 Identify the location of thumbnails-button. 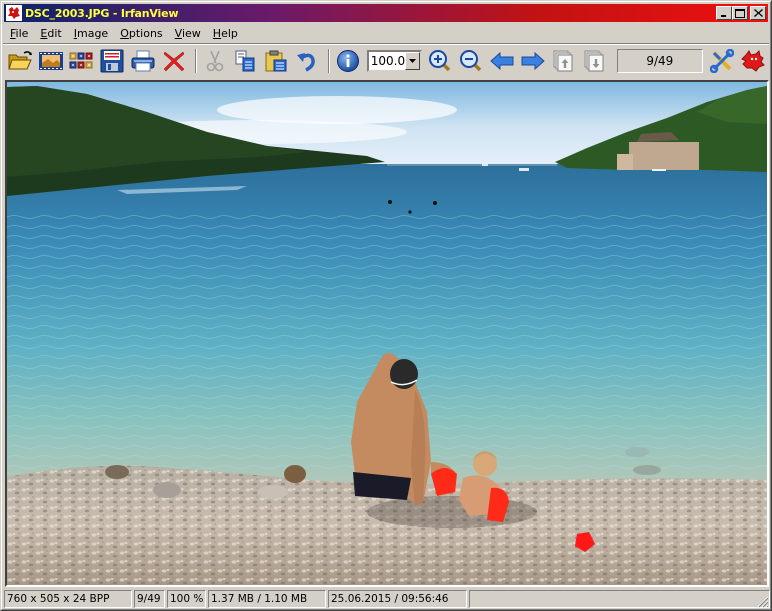
(82, 61).